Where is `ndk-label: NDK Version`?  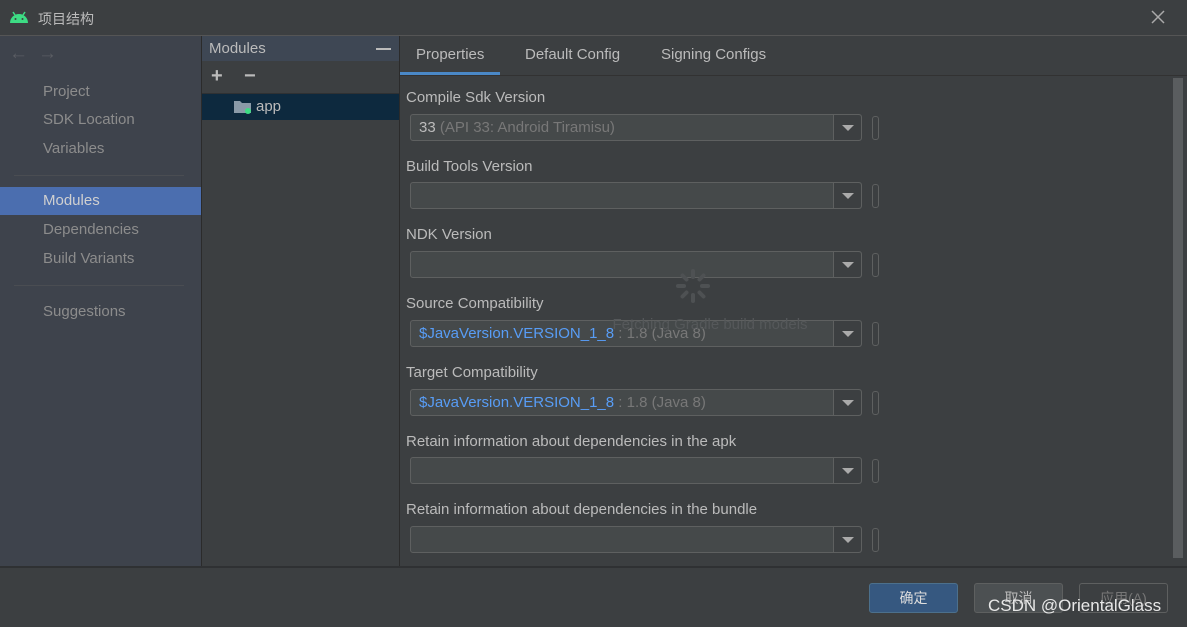 ndk-label: NDK Version is located at coordinates (449, 234).